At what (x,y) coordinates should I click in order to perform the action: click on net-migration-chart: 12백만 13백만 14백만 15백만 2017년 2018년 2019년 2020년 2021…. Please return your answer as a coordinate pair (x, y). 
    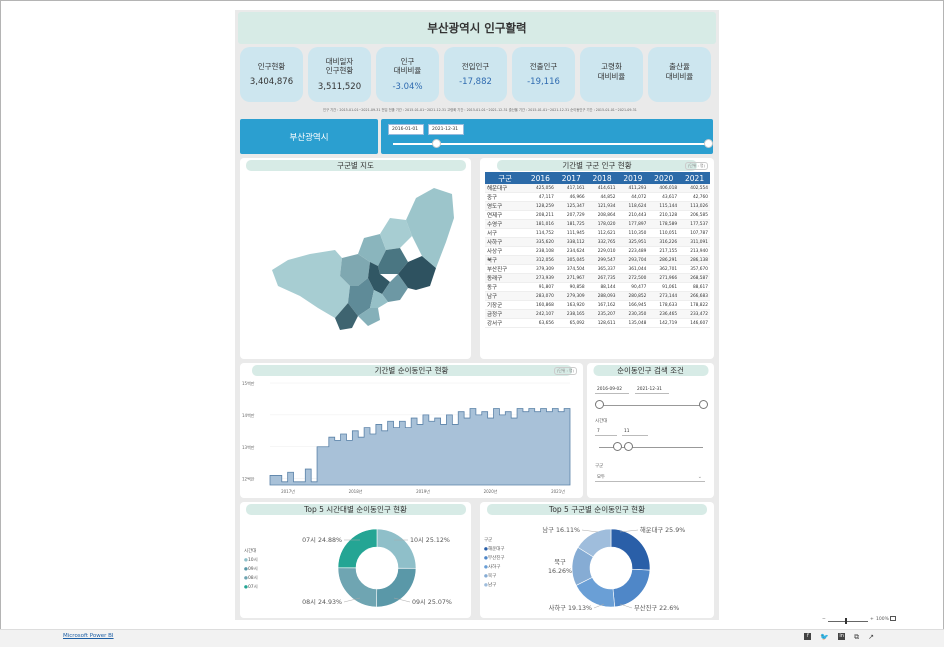
    Looking at the image, I should click on (411, 430).